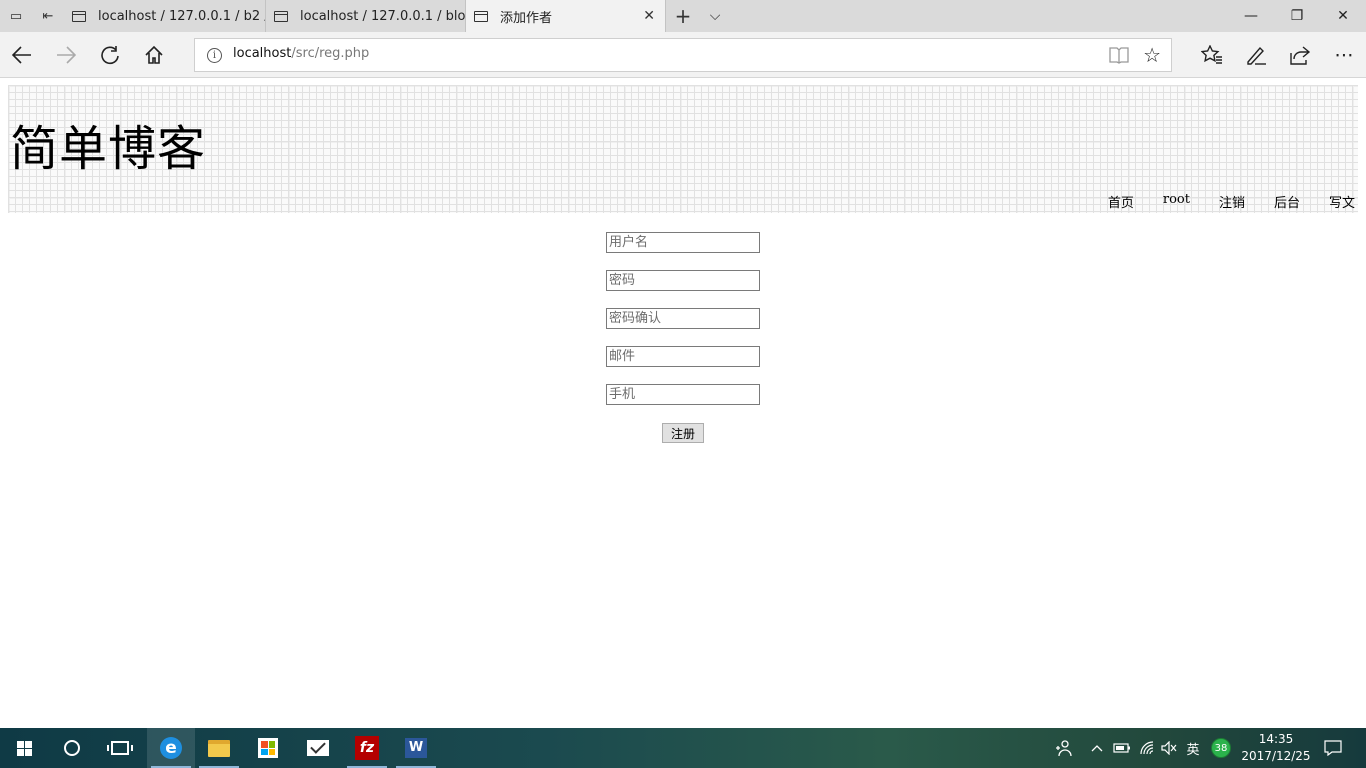  I want to click on favorite-star-icon: ☆, so click(1152, 55).